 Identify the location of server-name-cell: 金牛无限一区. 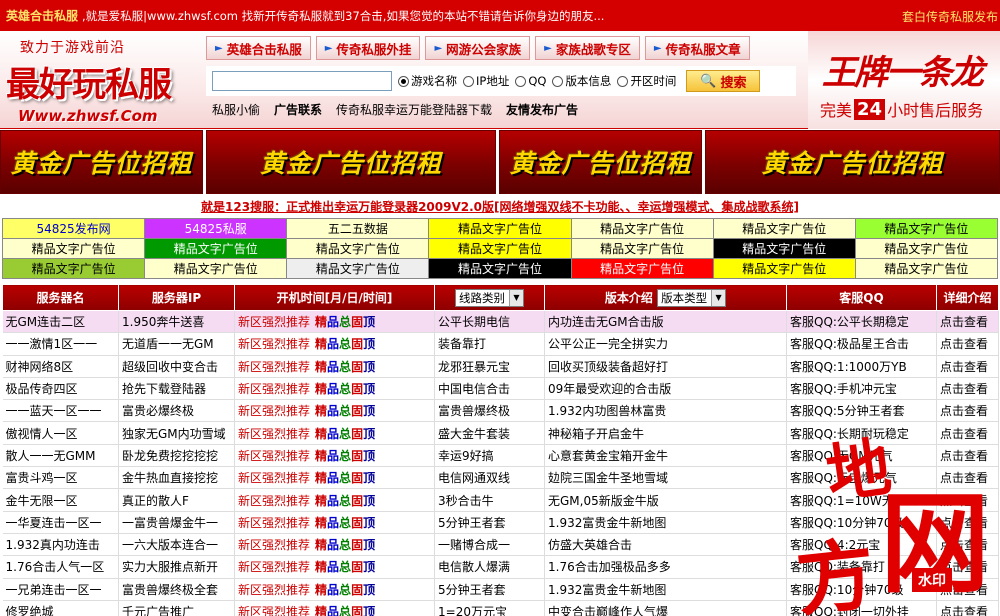
(60, 500).